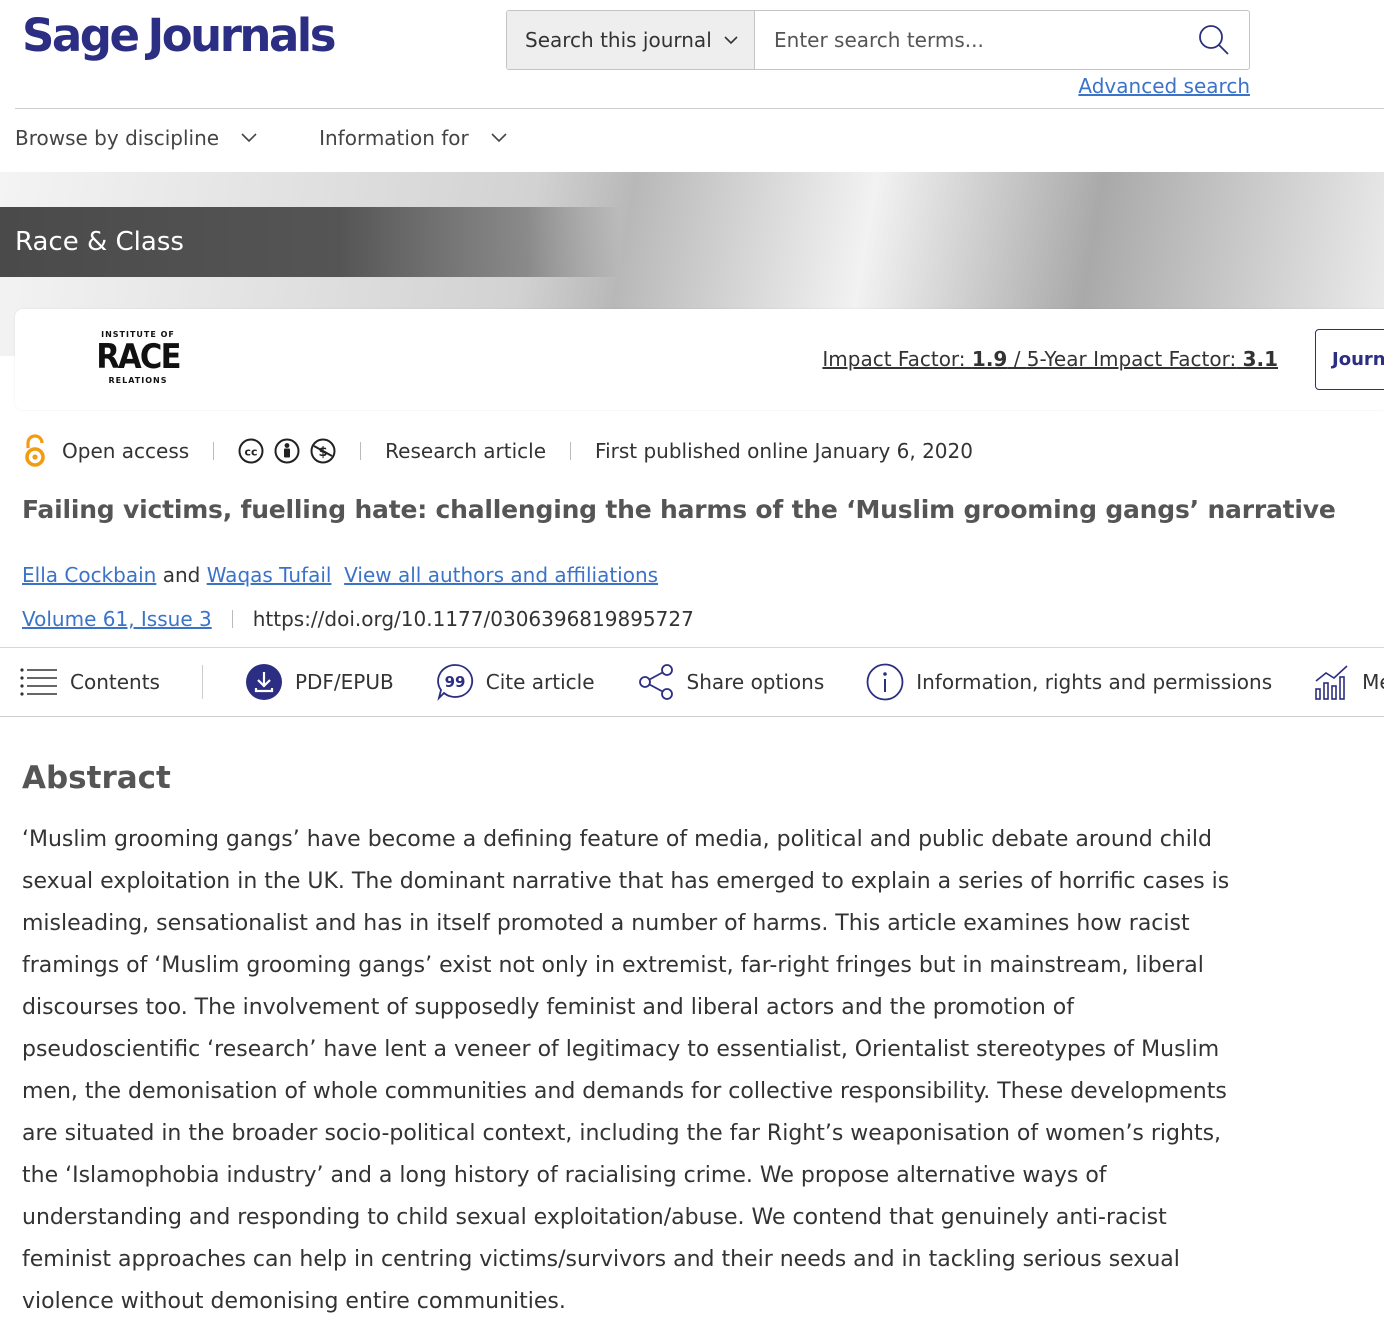 Image resolution: width=1384 pixels, height=1321 pixels. What do you see at coordinates (394, 138) in the screenshot?
I see `nav-info-label: Information for` at bounding box center [394, 138].